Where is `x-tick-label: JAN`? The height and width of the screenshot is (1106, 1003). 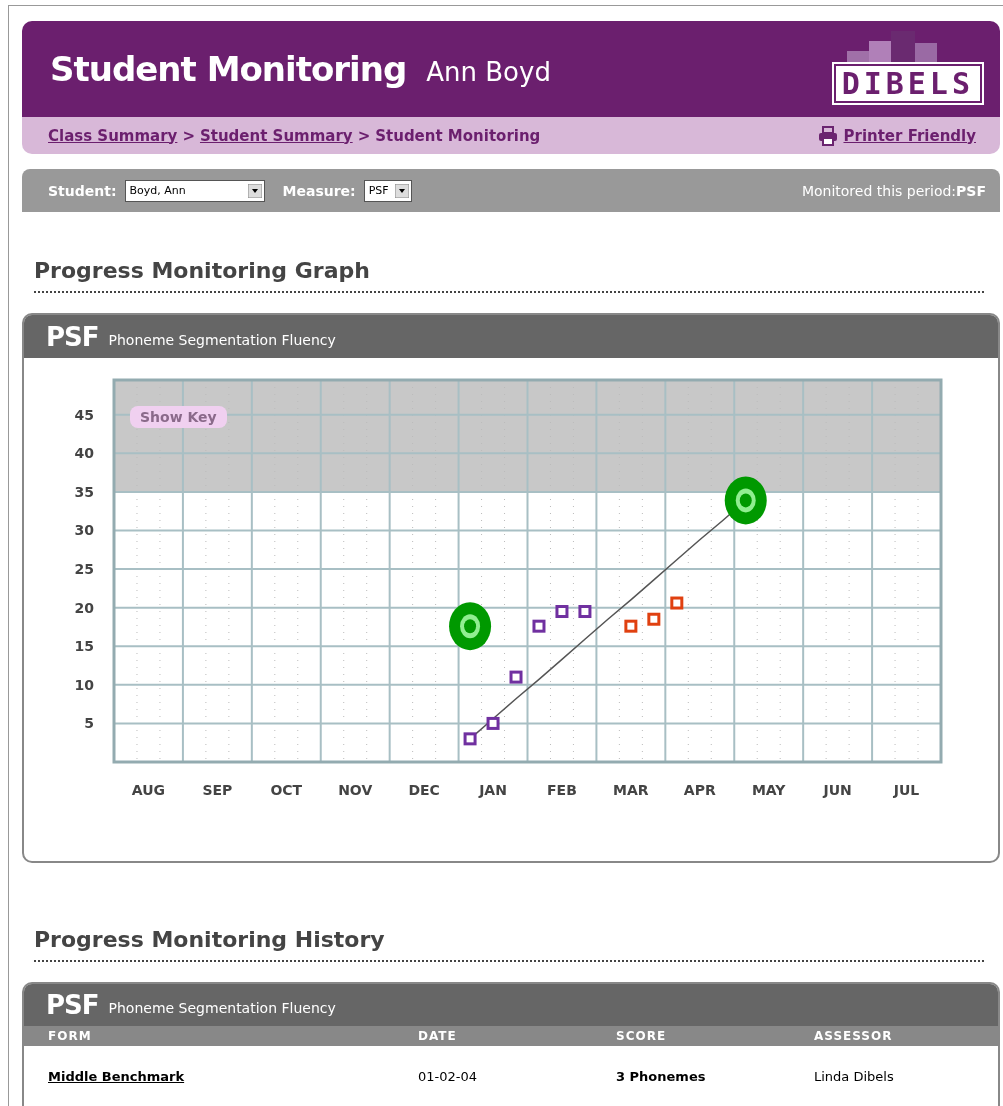 x-tick-label: JAN is located at coordinates (493, 790).